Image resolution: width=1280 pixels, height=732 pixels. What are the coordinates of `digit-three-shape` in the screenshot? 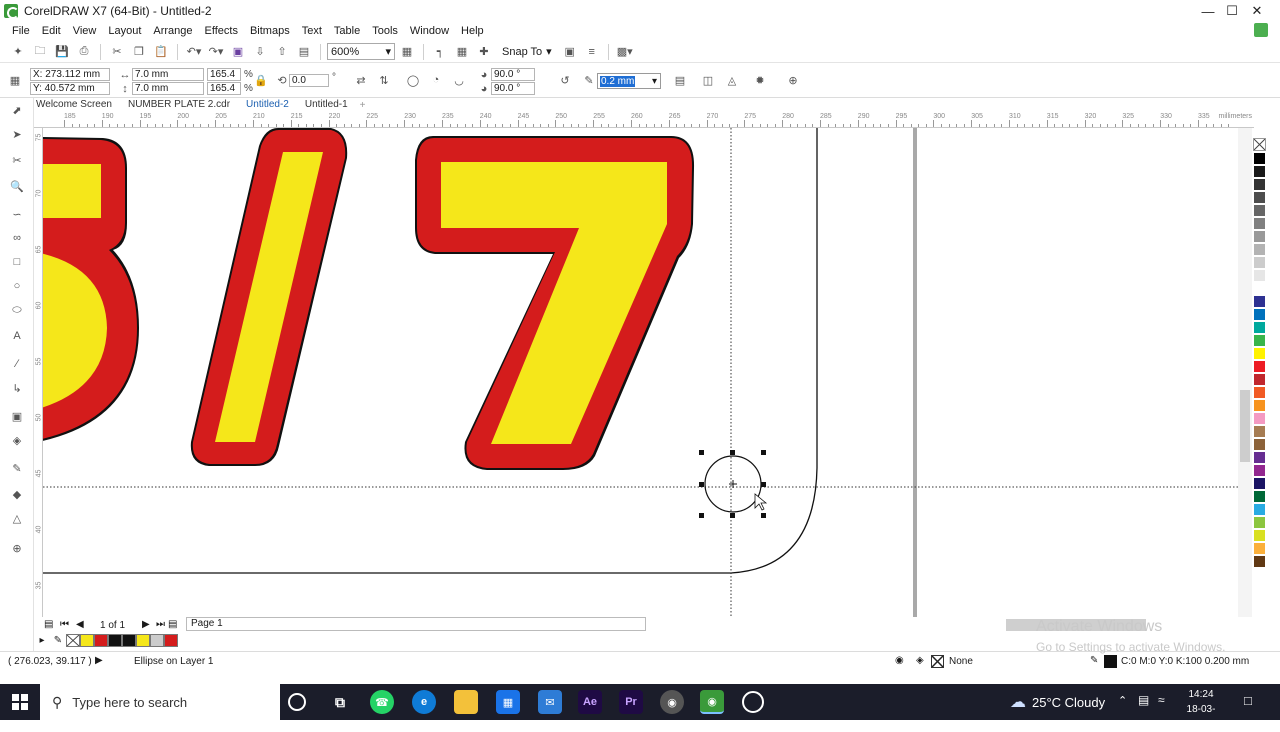 It's located at (91, 289).